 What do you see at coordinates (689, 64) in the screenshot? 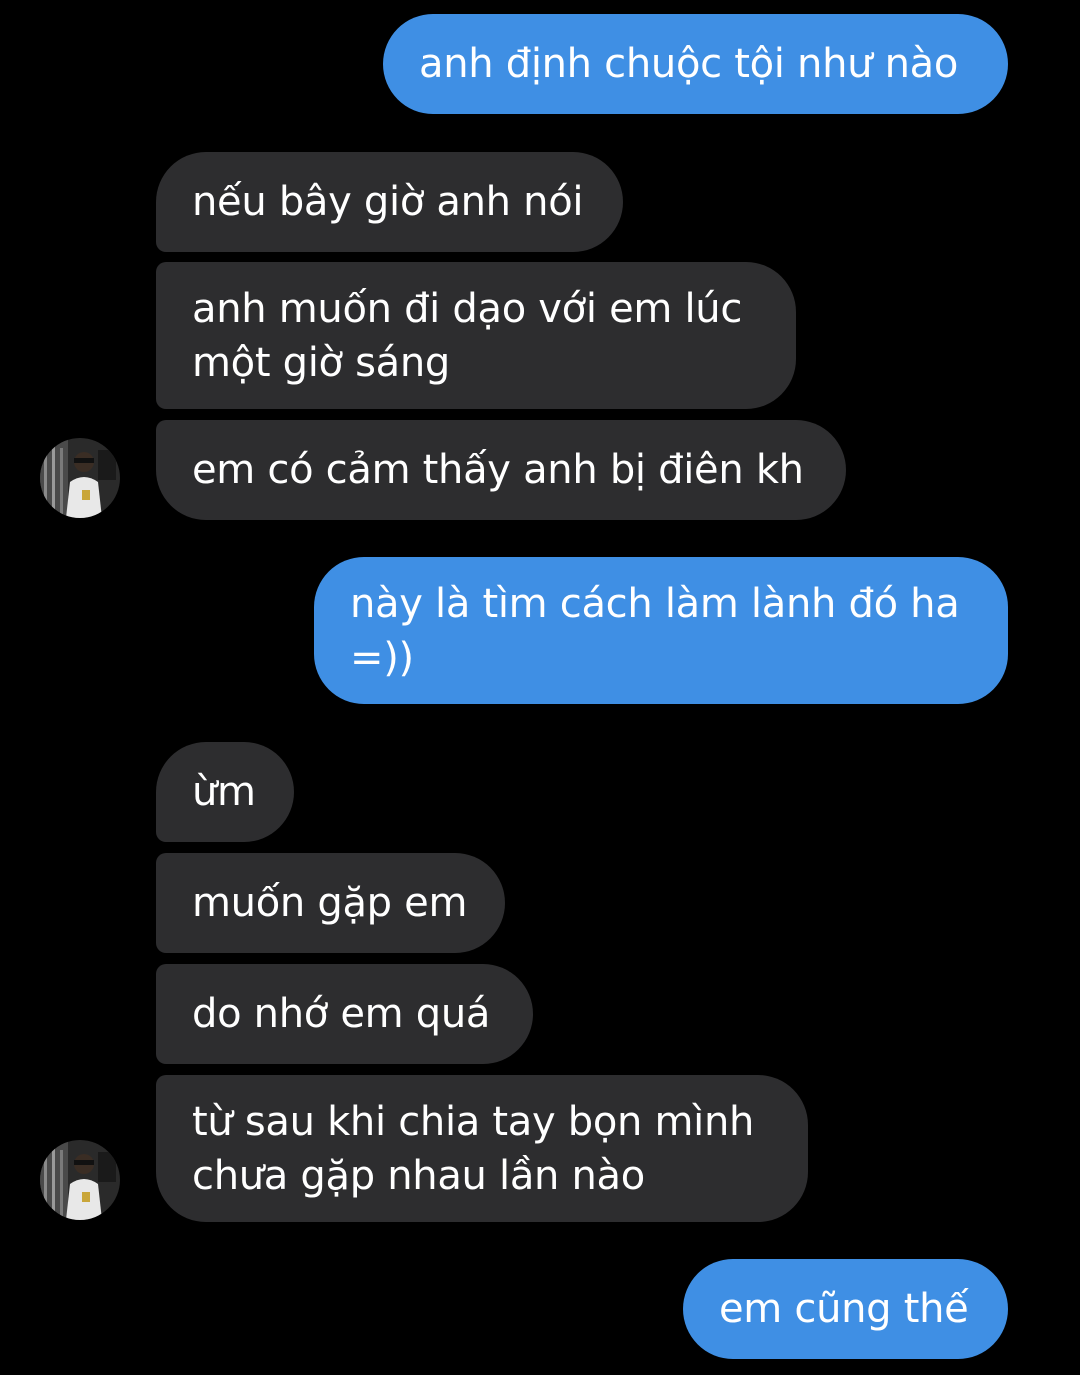
I see `message-text: anh định chuộc tội như nào` at bounding box center [689, 64].